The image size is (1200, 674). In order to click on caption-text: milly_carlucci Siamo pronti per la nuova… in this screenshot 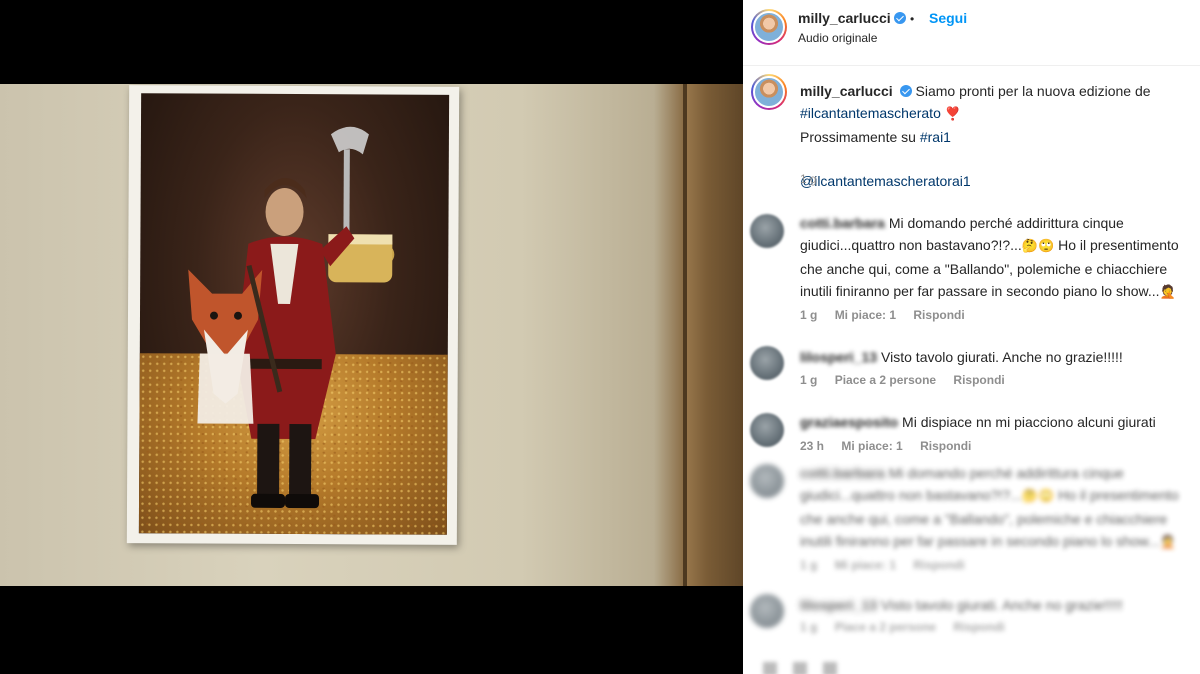, I will do `click(995, 136)`.